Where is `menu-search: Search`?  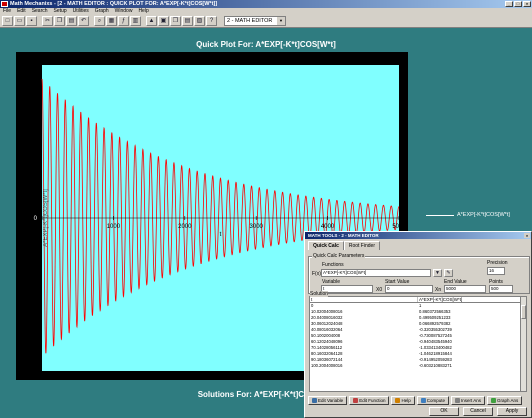
menu-search: Search is located at coordinates (40, 11).